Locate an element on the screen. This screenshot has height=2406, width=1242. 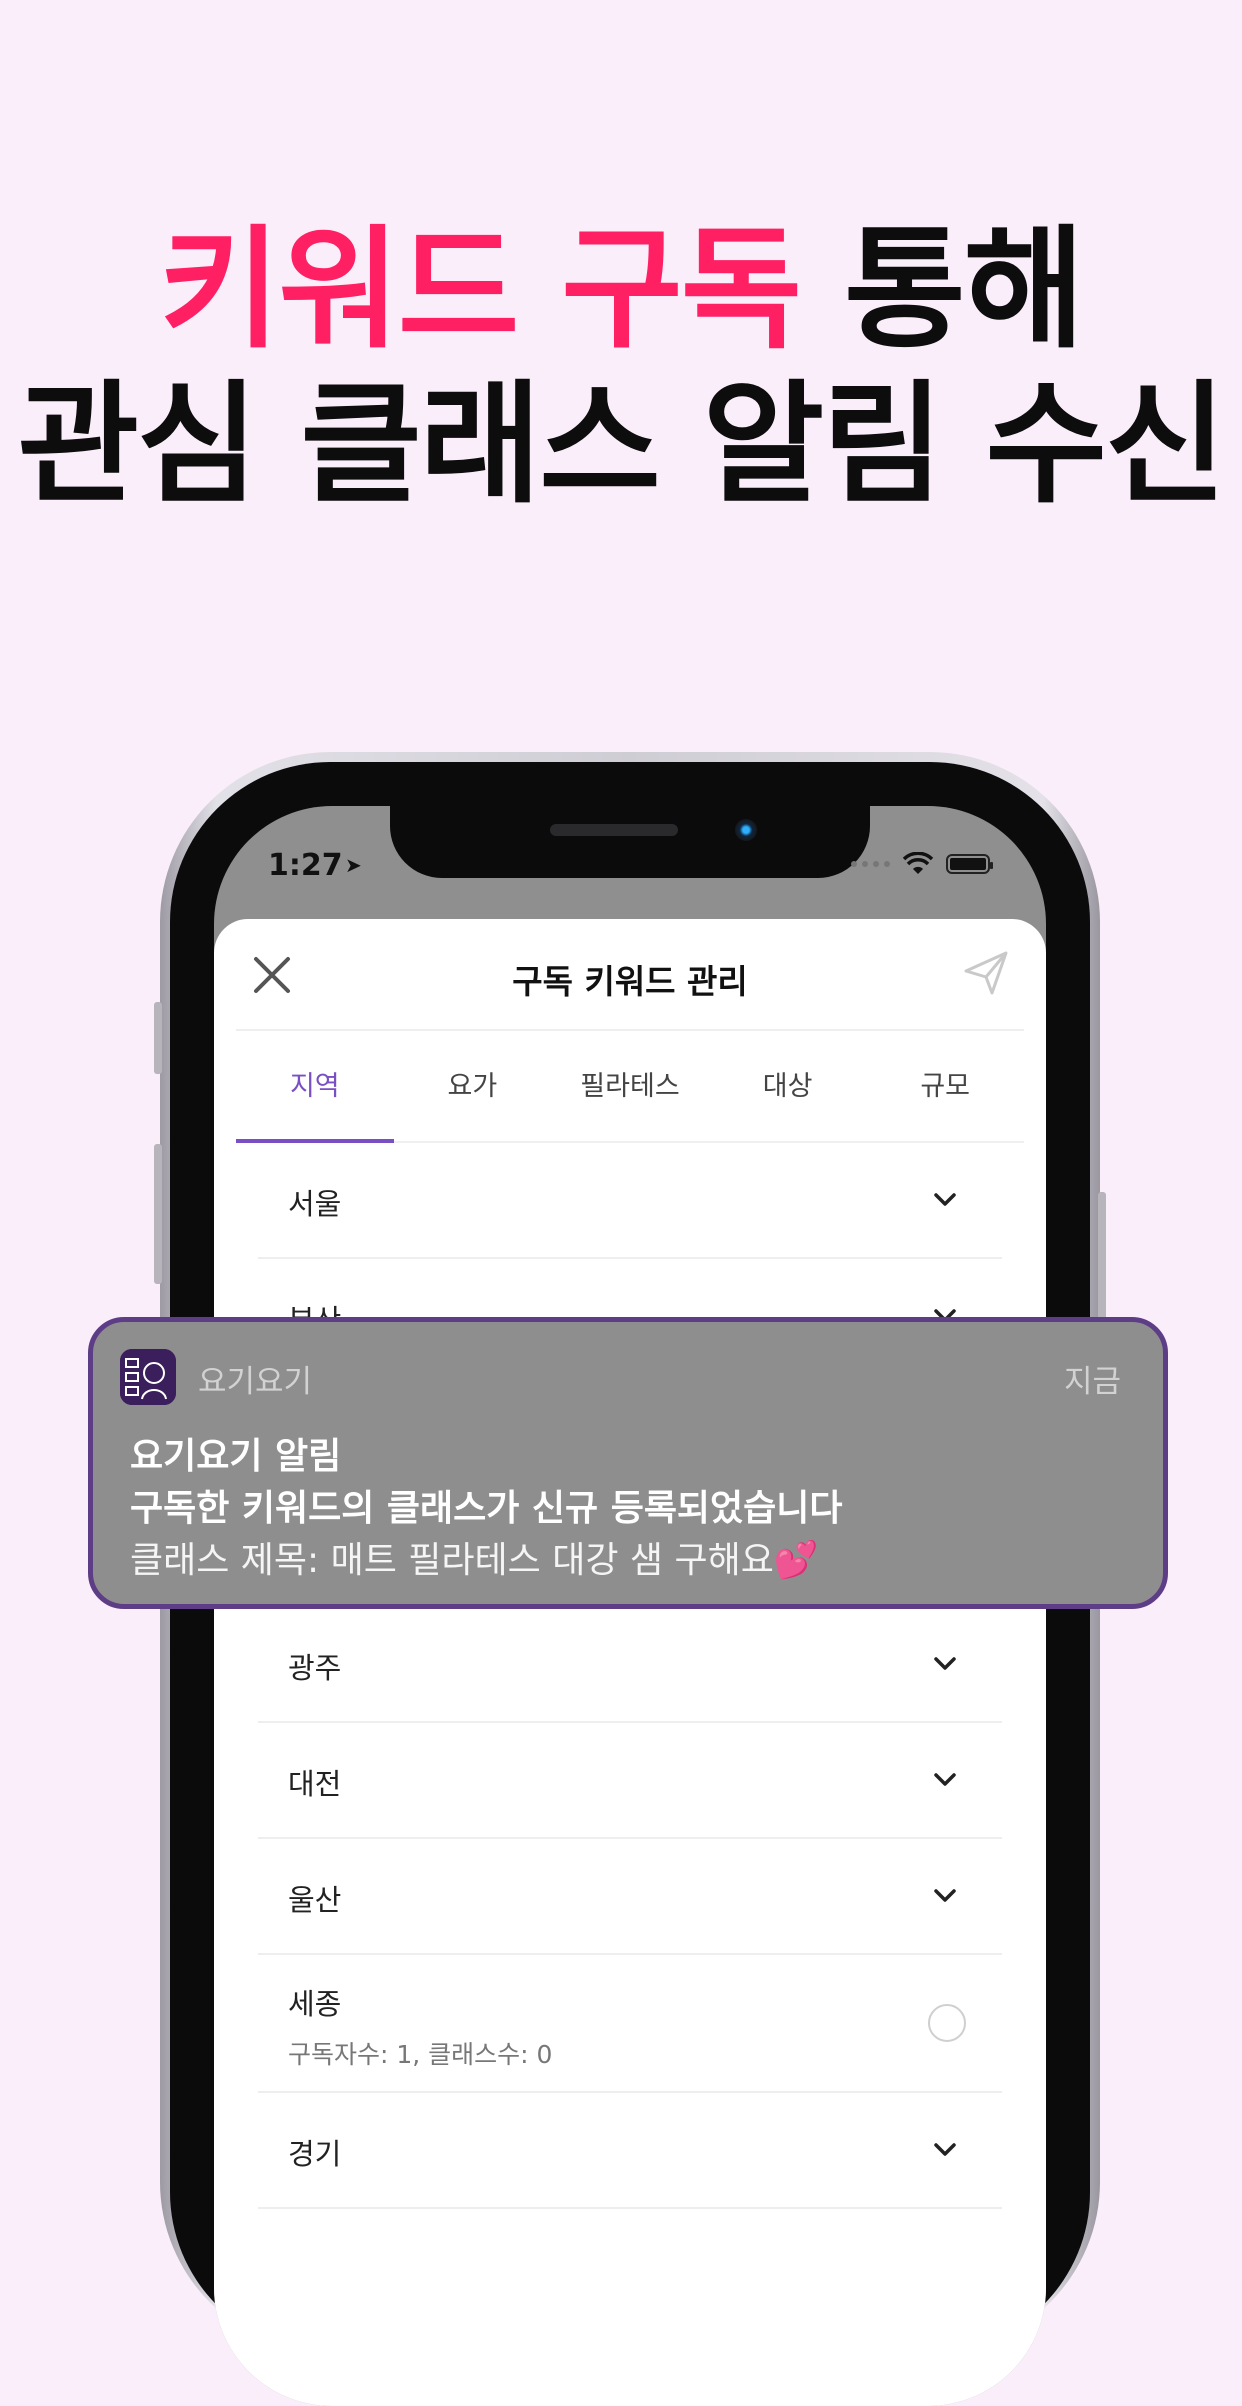
list-item: 대전 is located at coordinates (630, 1781).